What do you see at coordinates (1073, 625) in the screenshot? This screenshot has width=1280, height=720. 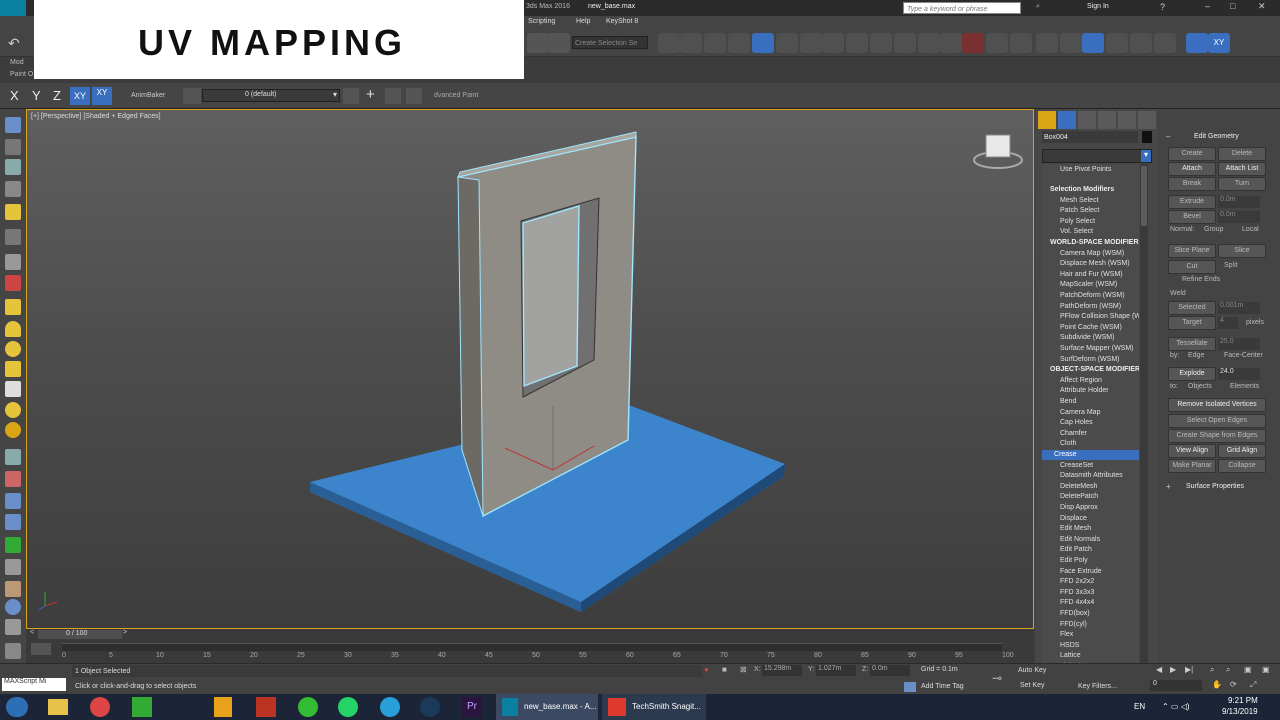 I see `modifier-list-item: FFD(cyl)` at bounding box center [1073, 625].